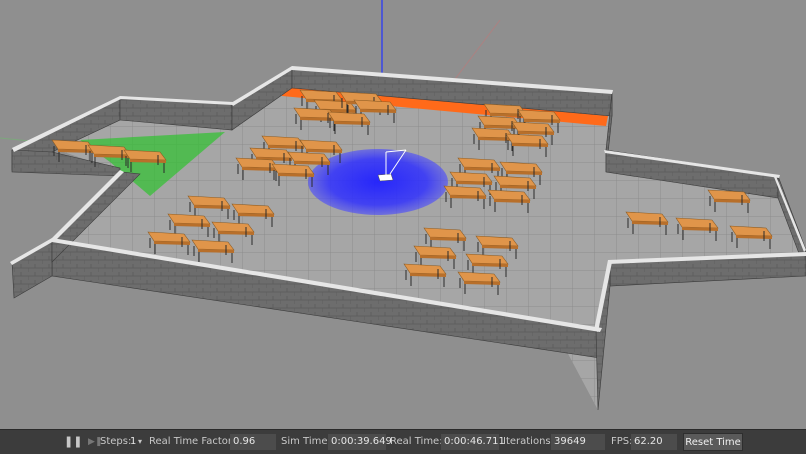 The image size is (806, 454). Describe the element at coordinates (360, 442) in the screenshot. I see `sim-time-value: 0:00:39.649` at that location.